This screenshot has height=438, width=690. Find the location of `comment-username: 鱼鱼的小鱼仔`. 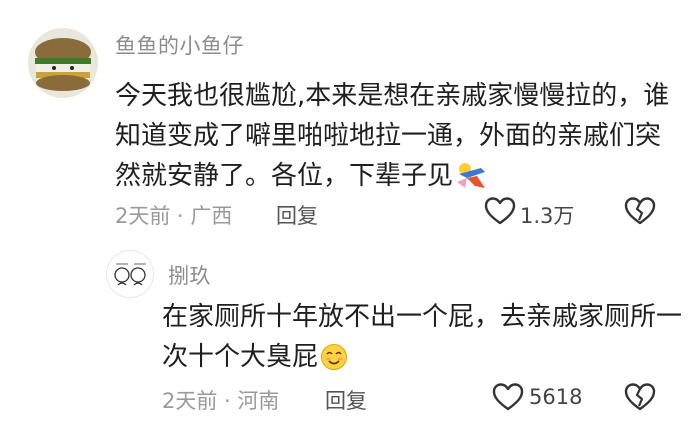

comment-username: 鱼鱼的小鱼仔 is located at coordinates (179, 45).